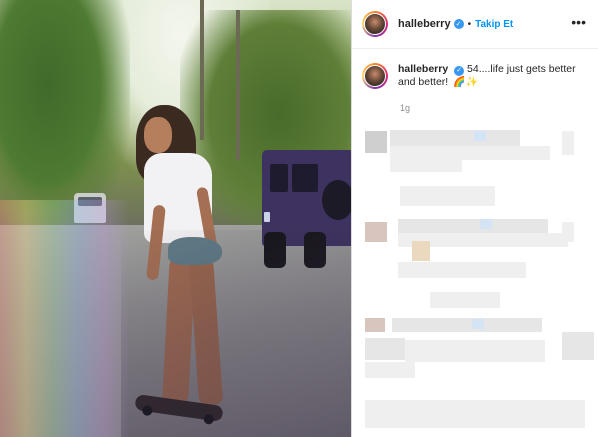 This screenshot has height=437, width=598. Describe the element at coordinates (351, 218) in the screenshot. I see `panel-divider` at that location.